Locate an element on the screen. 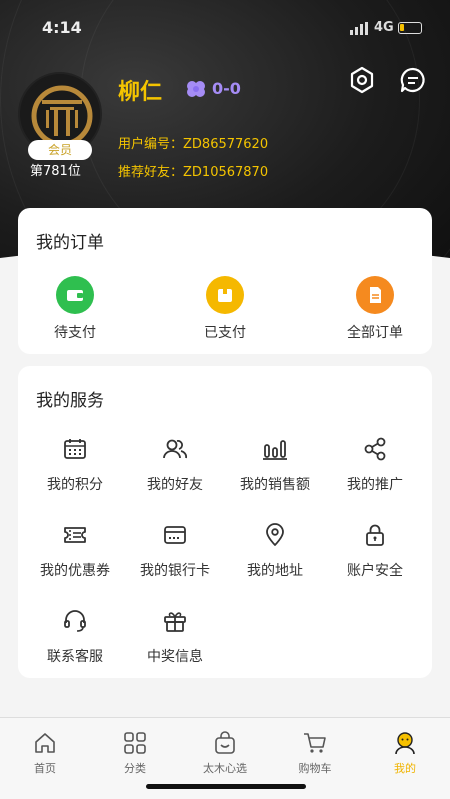 Image resolution: width=450 pixels, height=799 pixels. rank-text: 第781位 is located at coordinates (55, 171).